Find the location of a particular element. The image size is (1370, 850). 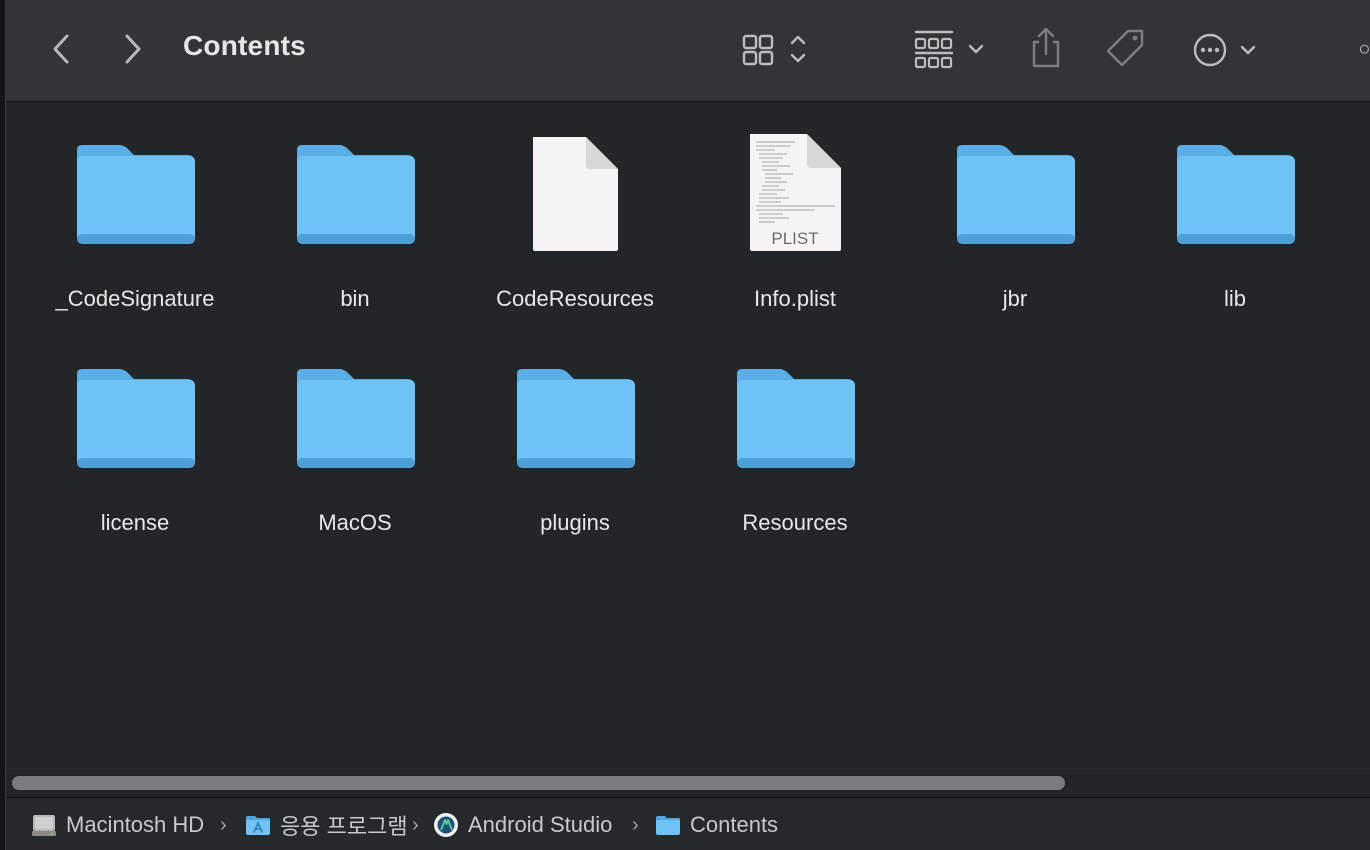

folder-item: license is located at coordinates (135, 442).